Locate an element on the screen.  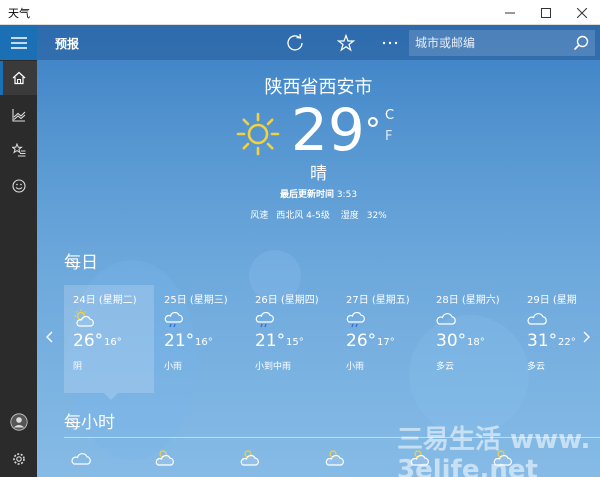
close-icon is located at coordinates (582, 12).